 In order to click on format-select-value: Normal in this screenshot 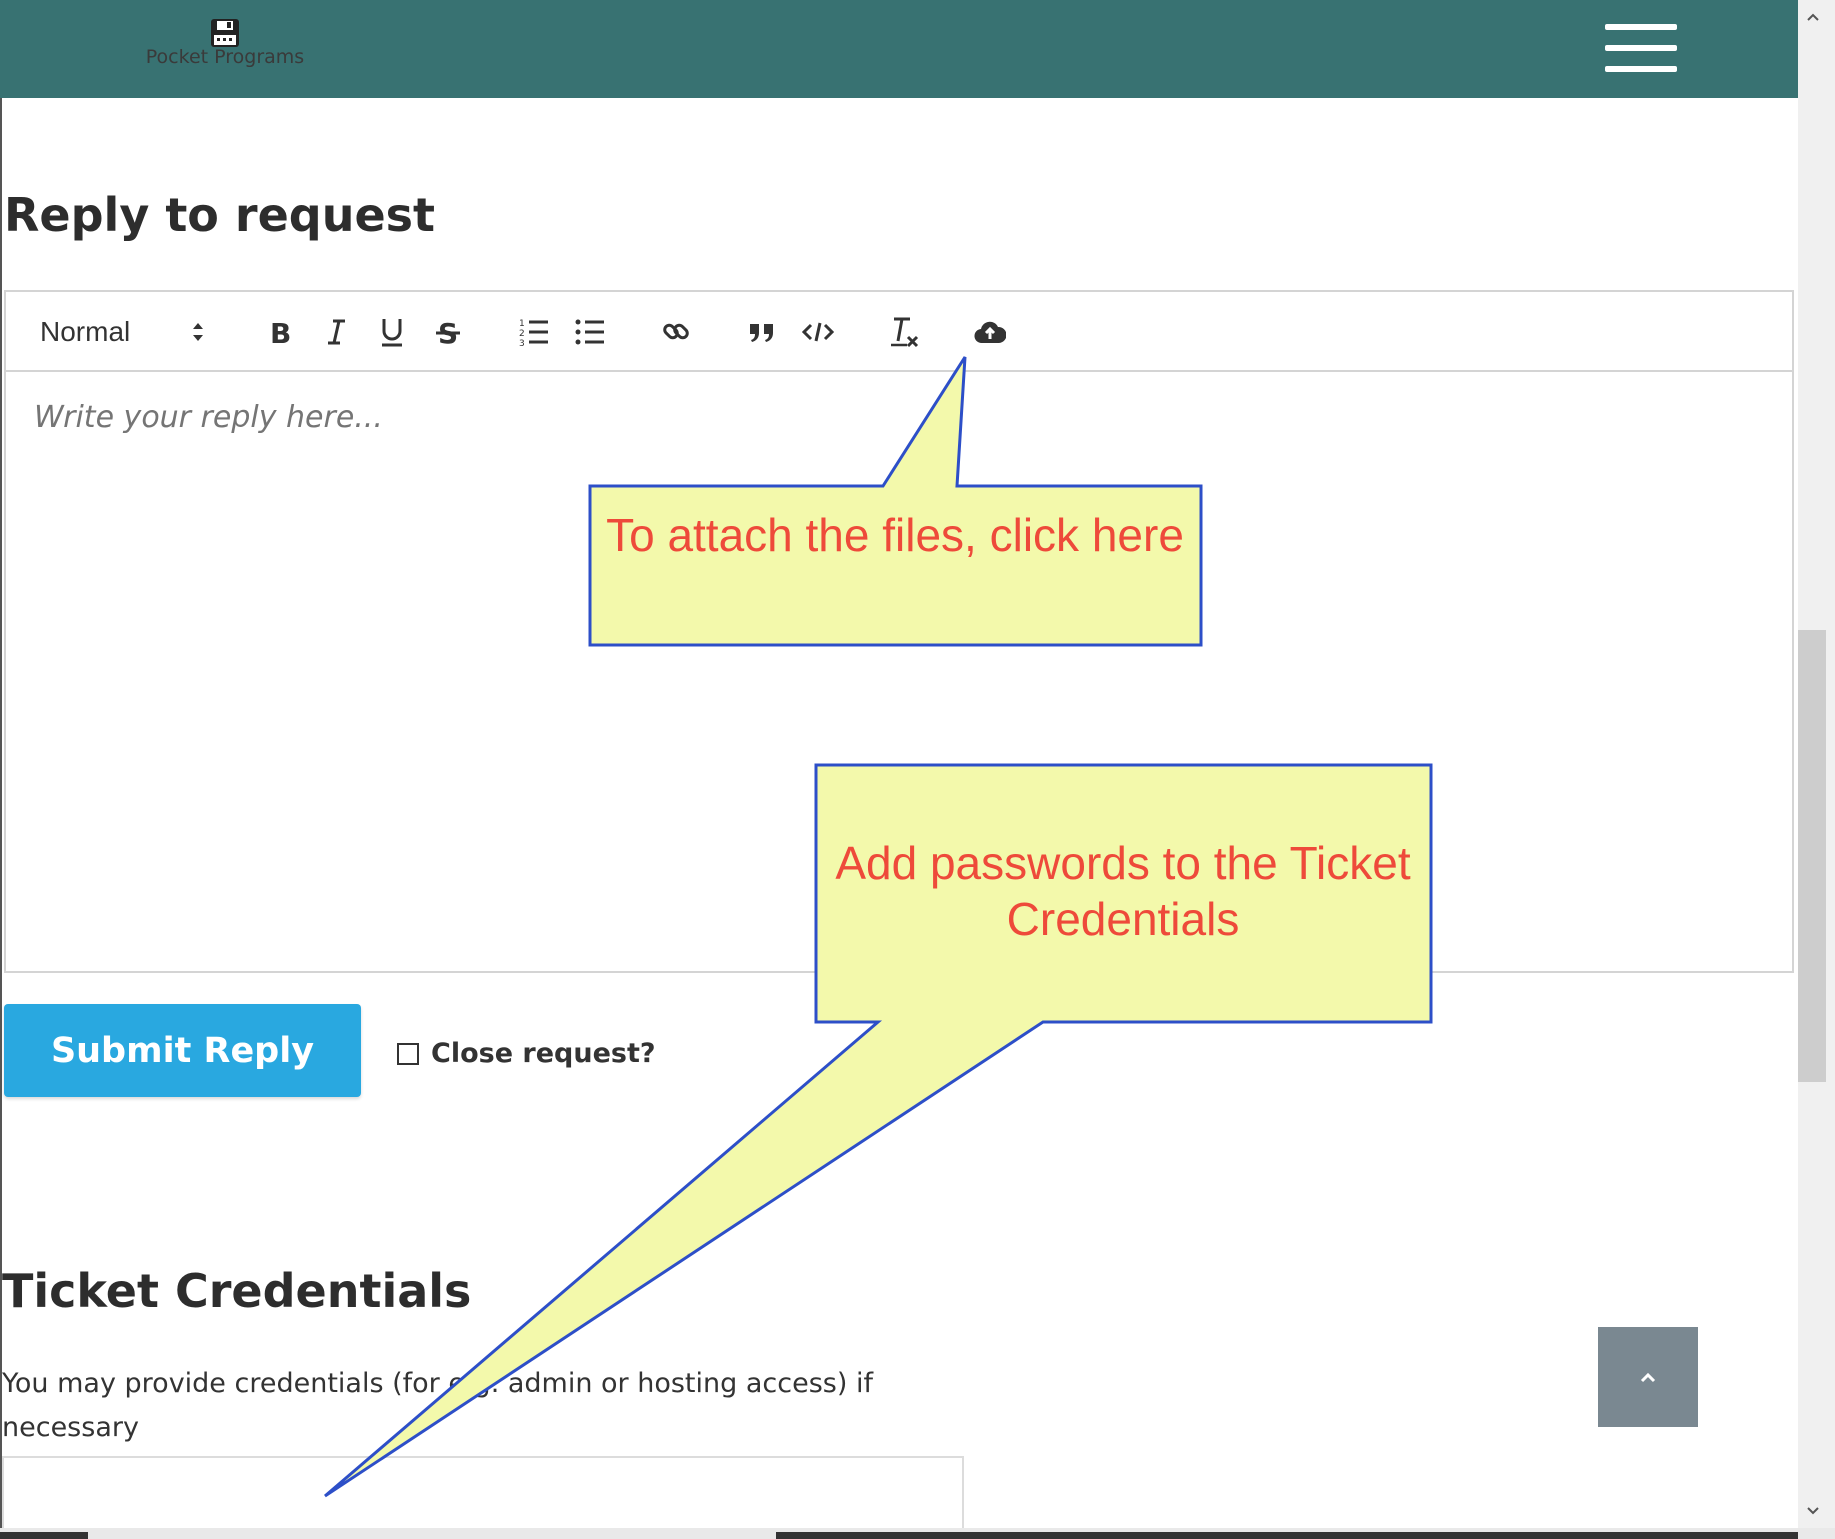, I will do `click(85, 331)`.